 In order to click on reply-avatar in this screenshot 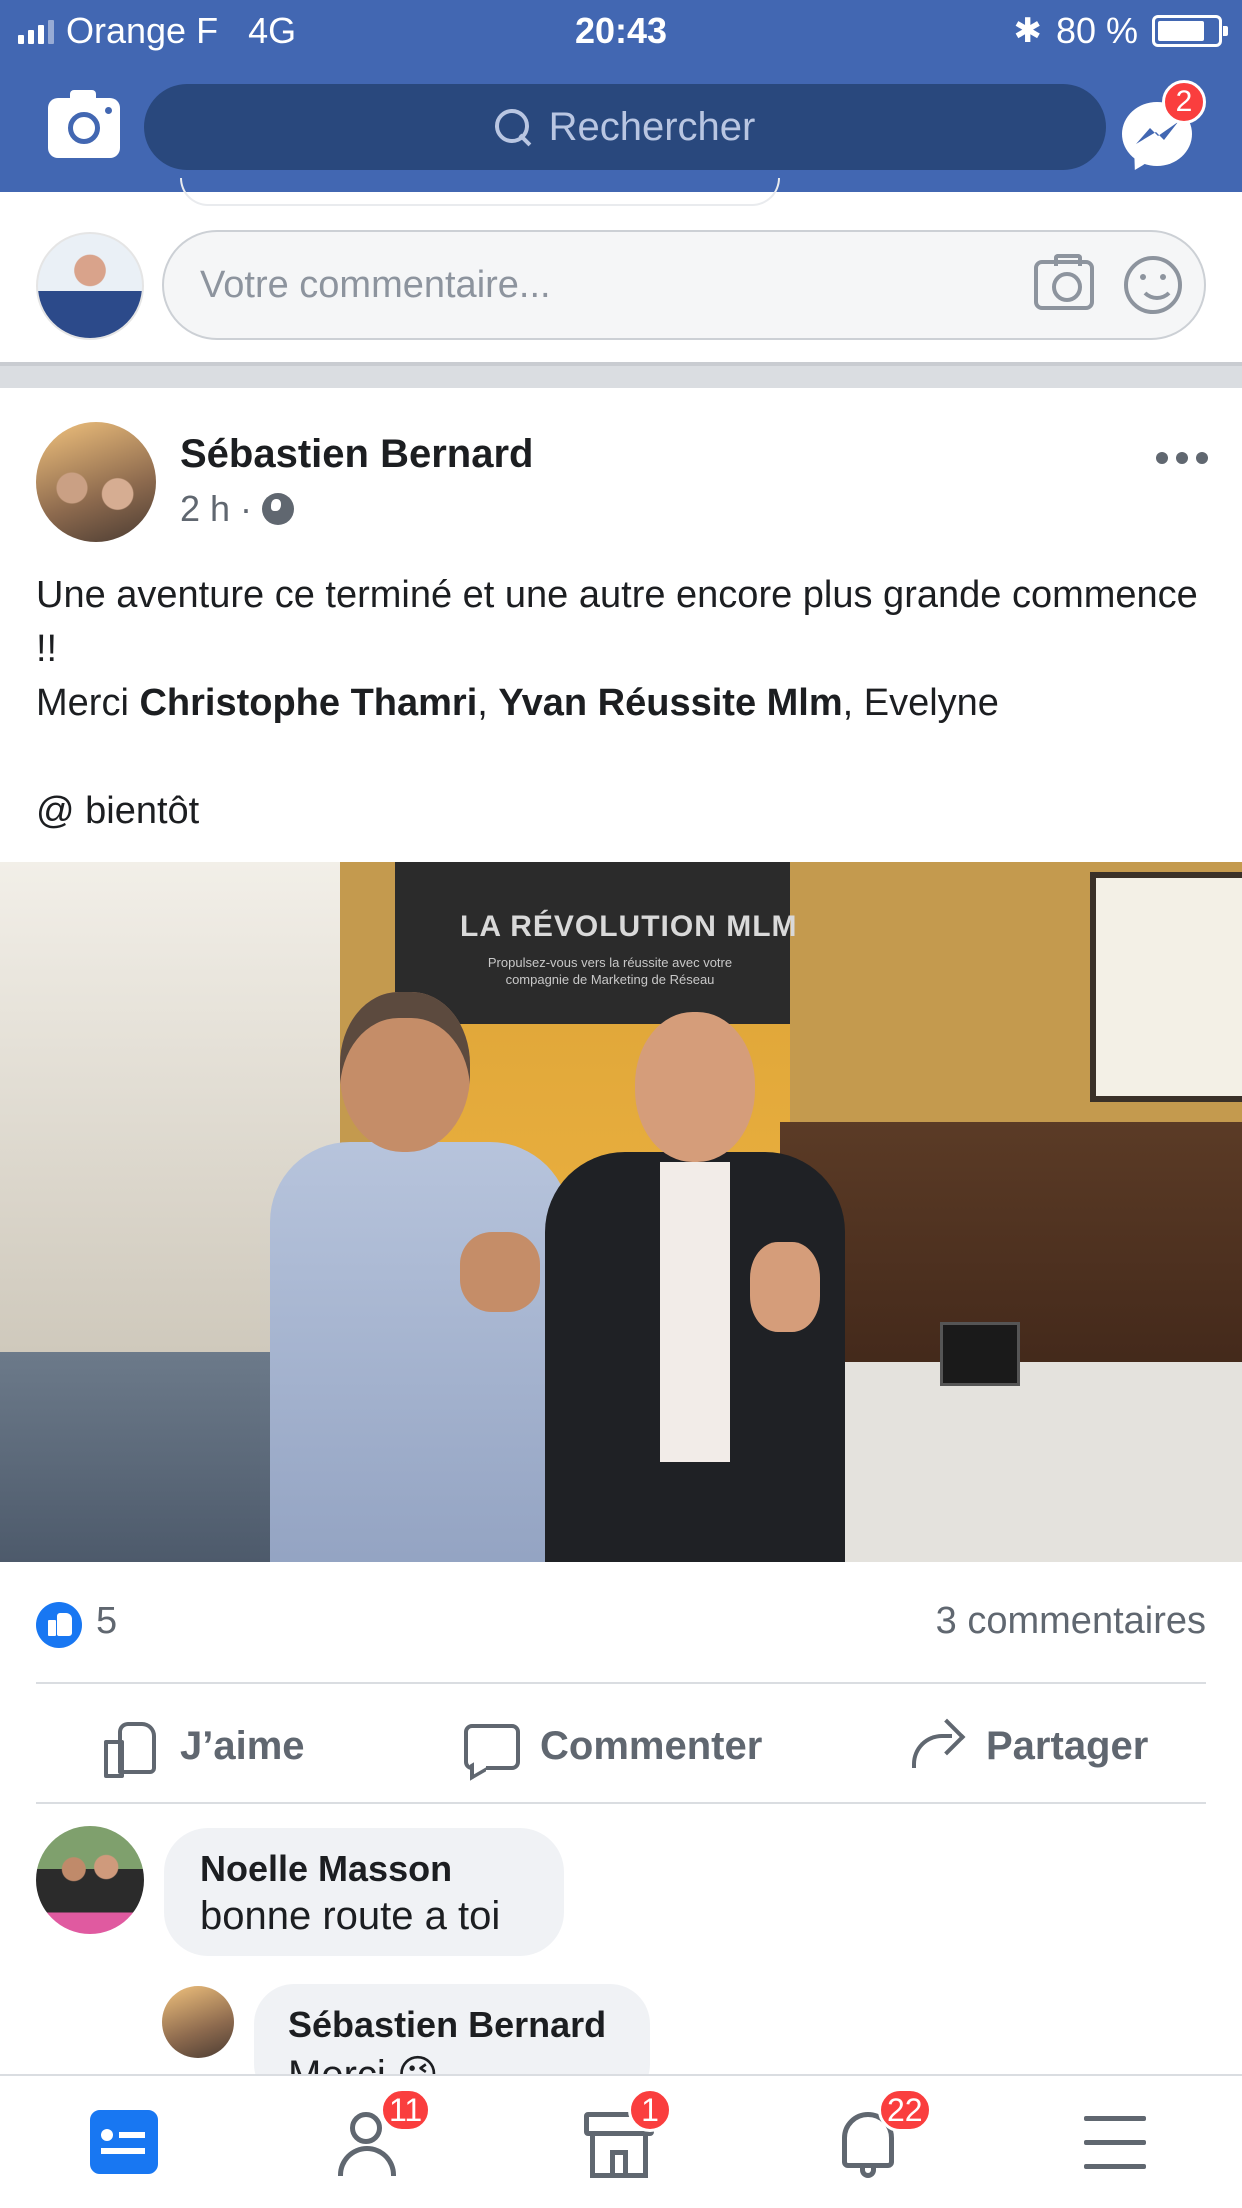, I will do `click(198, 2022)`.